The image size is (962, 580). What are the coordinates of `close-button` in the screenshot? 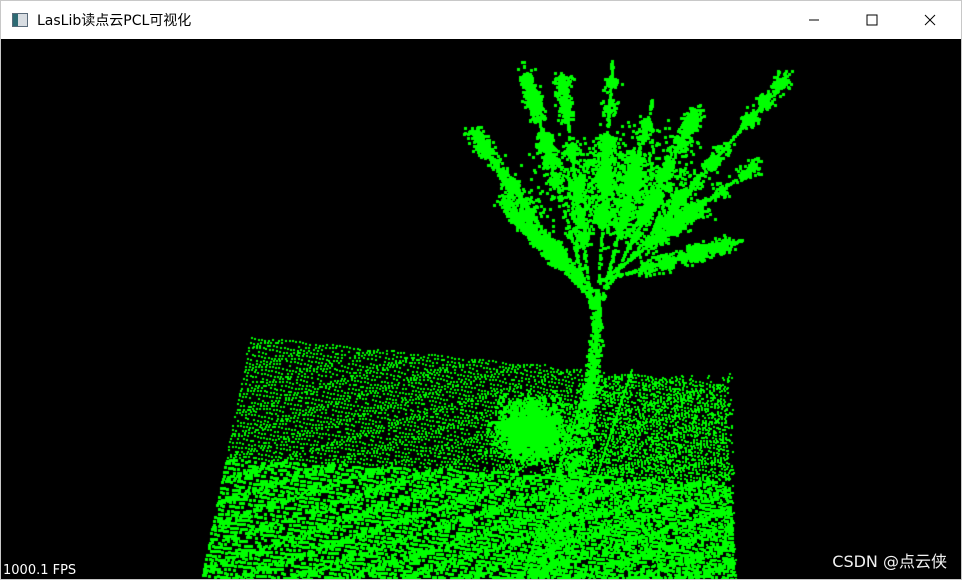 It's located at (930, 20).